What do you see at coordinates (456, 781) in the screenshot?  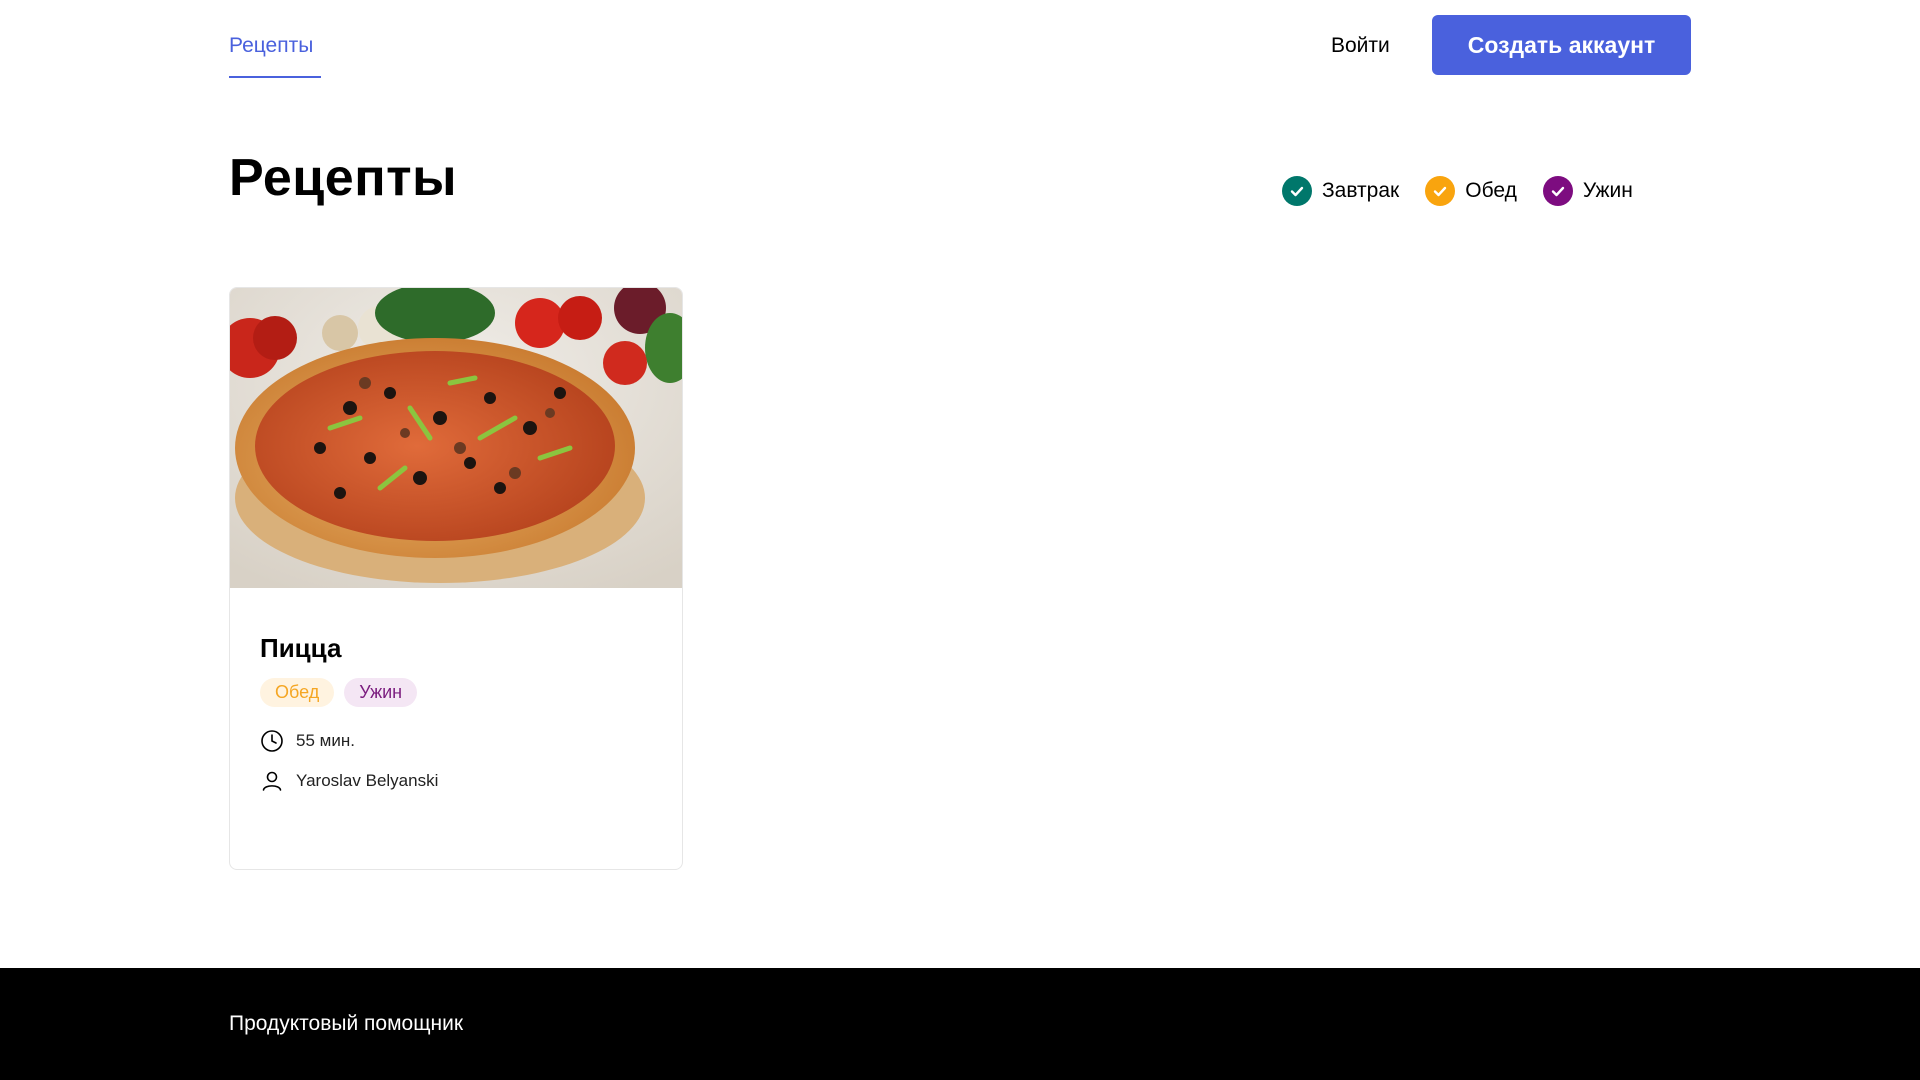 I see `recipe-author: Yaroslav Belyanski` at bounding box center [456, 781].